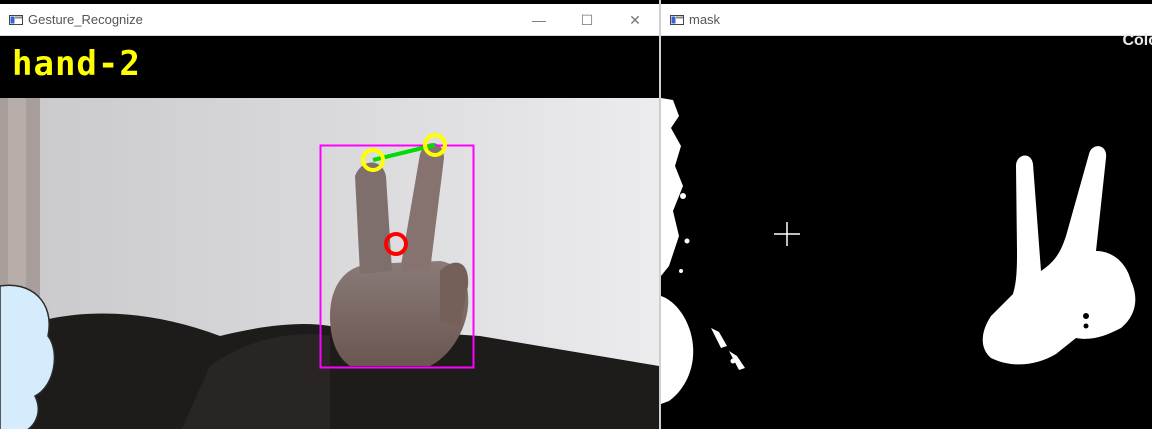 The width and height of the screenshot is (1152, 429). Describe the element at coordinates (76, 64) in the screenshot. I see `gesture-label: hand-2` at that location.